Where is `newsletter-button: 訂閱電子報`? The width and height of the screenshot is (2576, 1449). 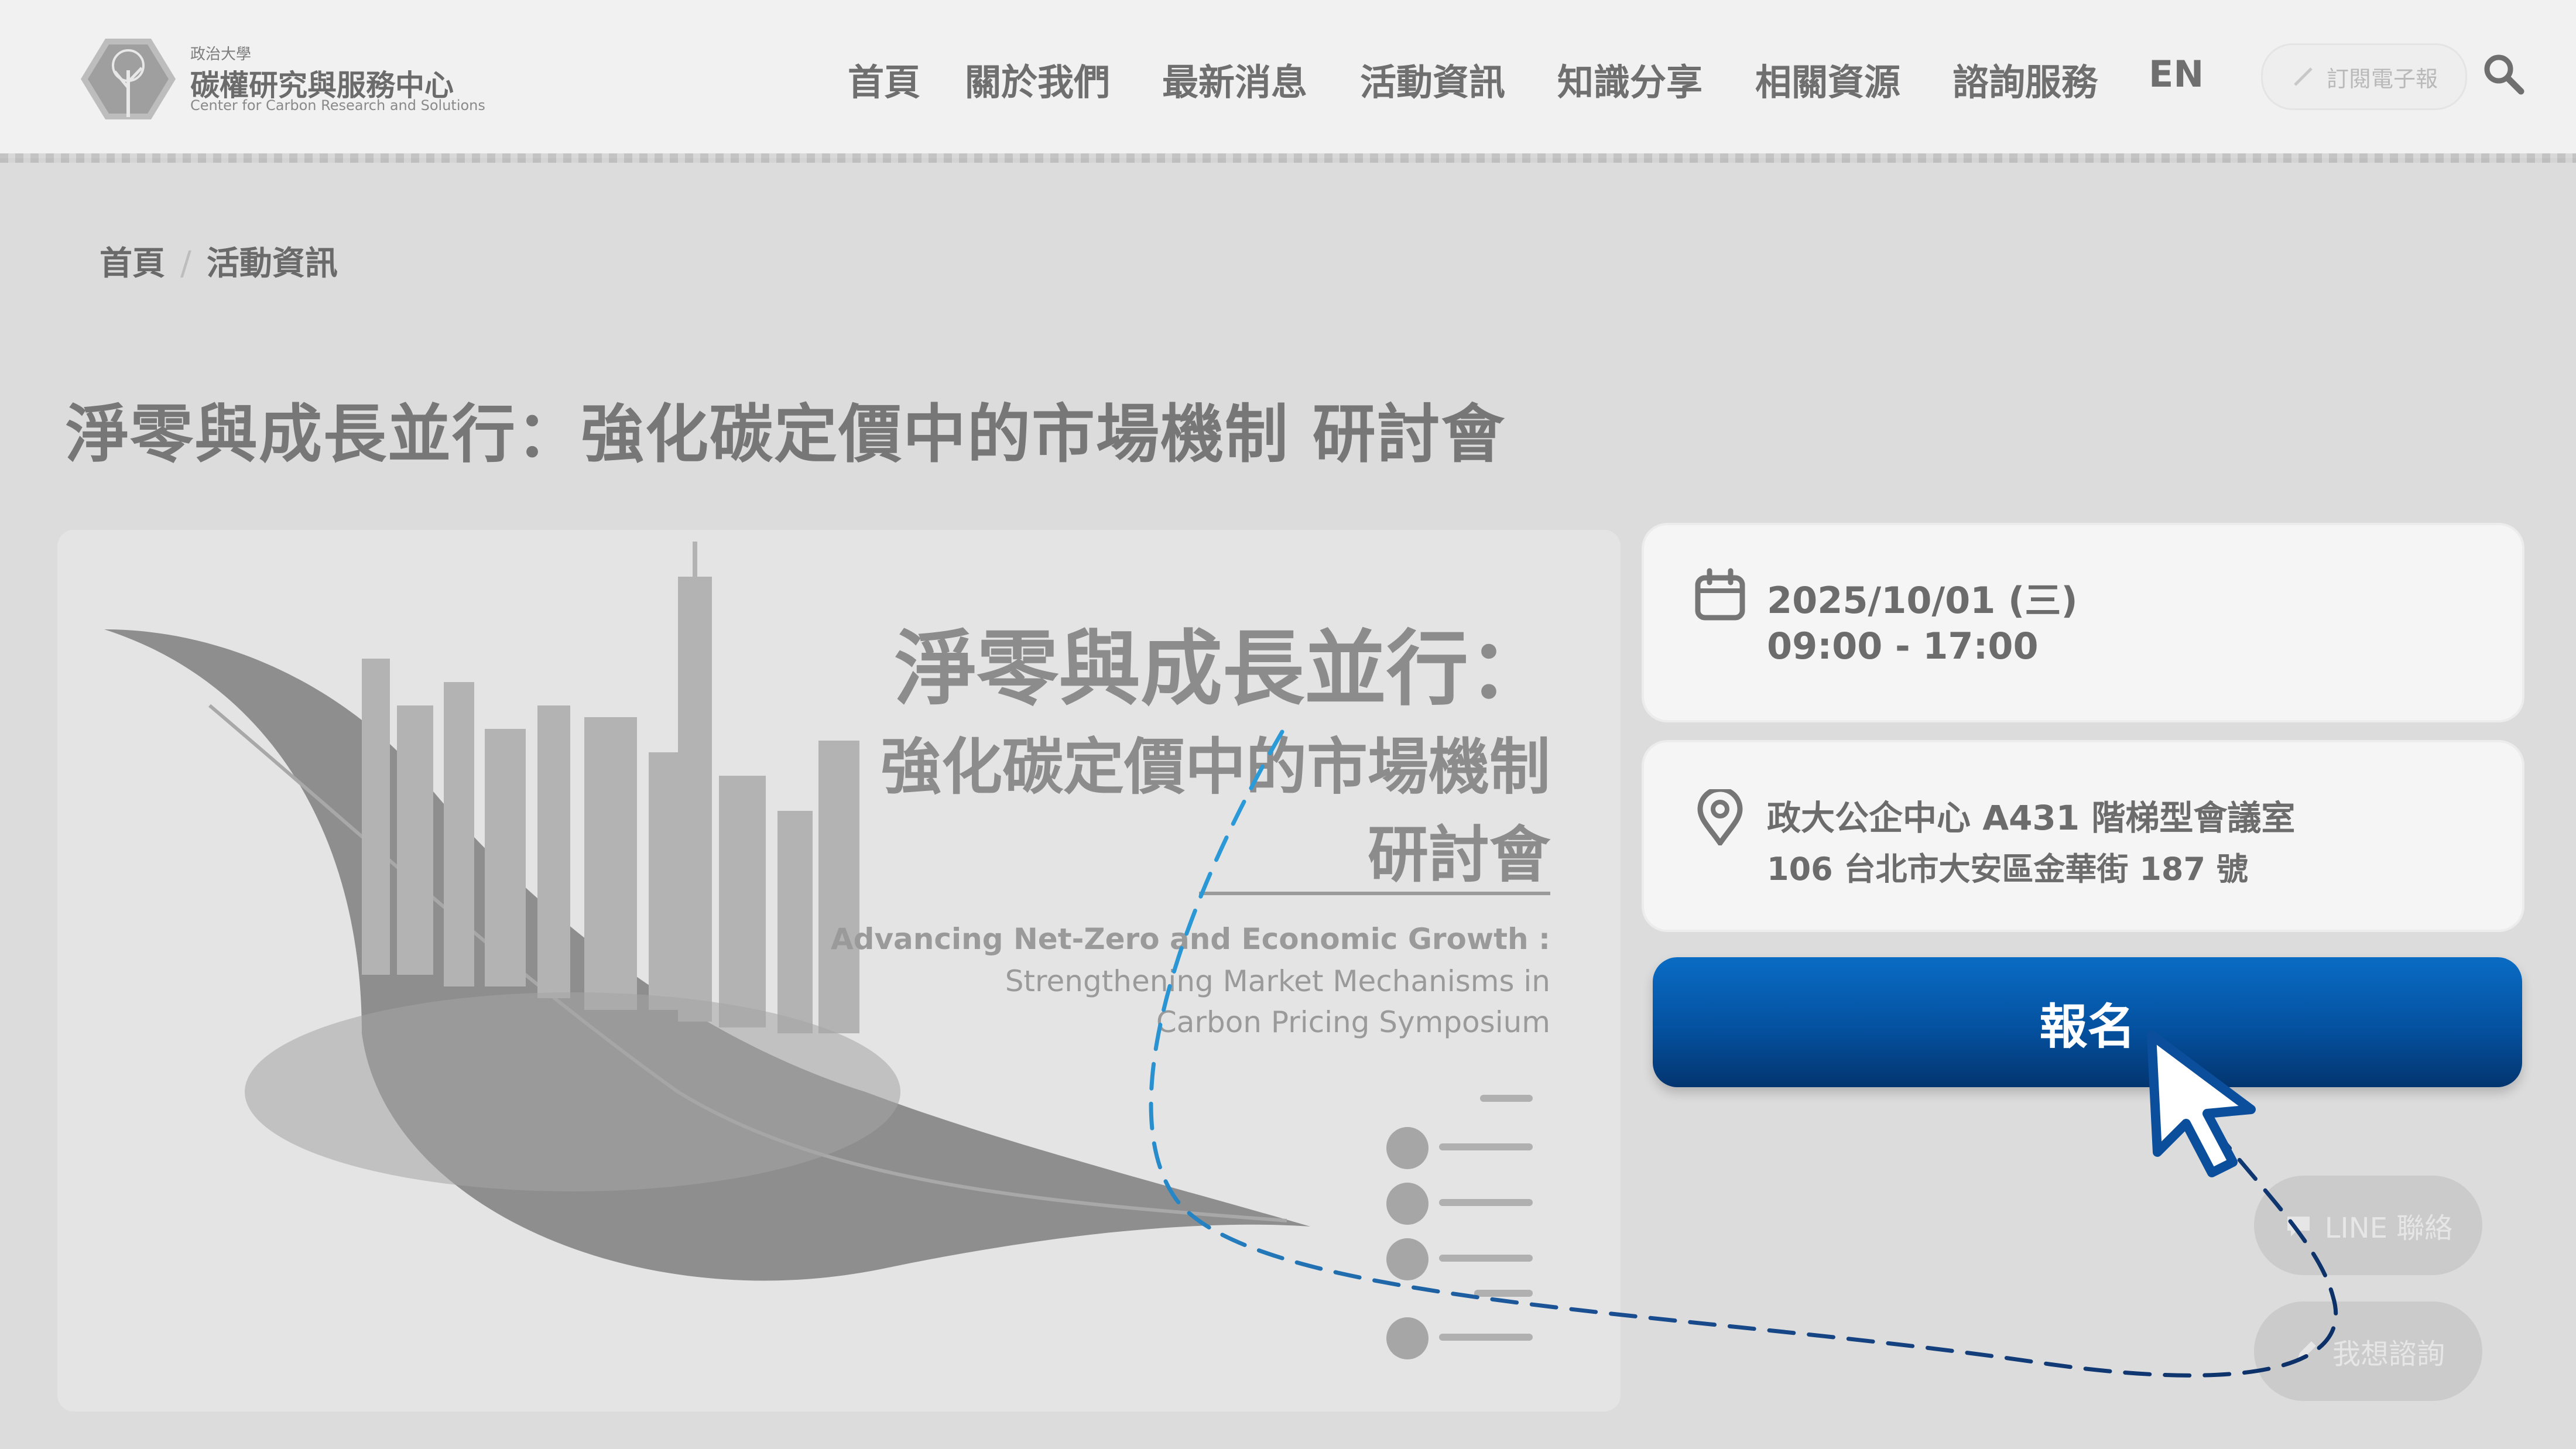 newsletter-button: 訂閱電子報 is located at coordinates (2364, 76).